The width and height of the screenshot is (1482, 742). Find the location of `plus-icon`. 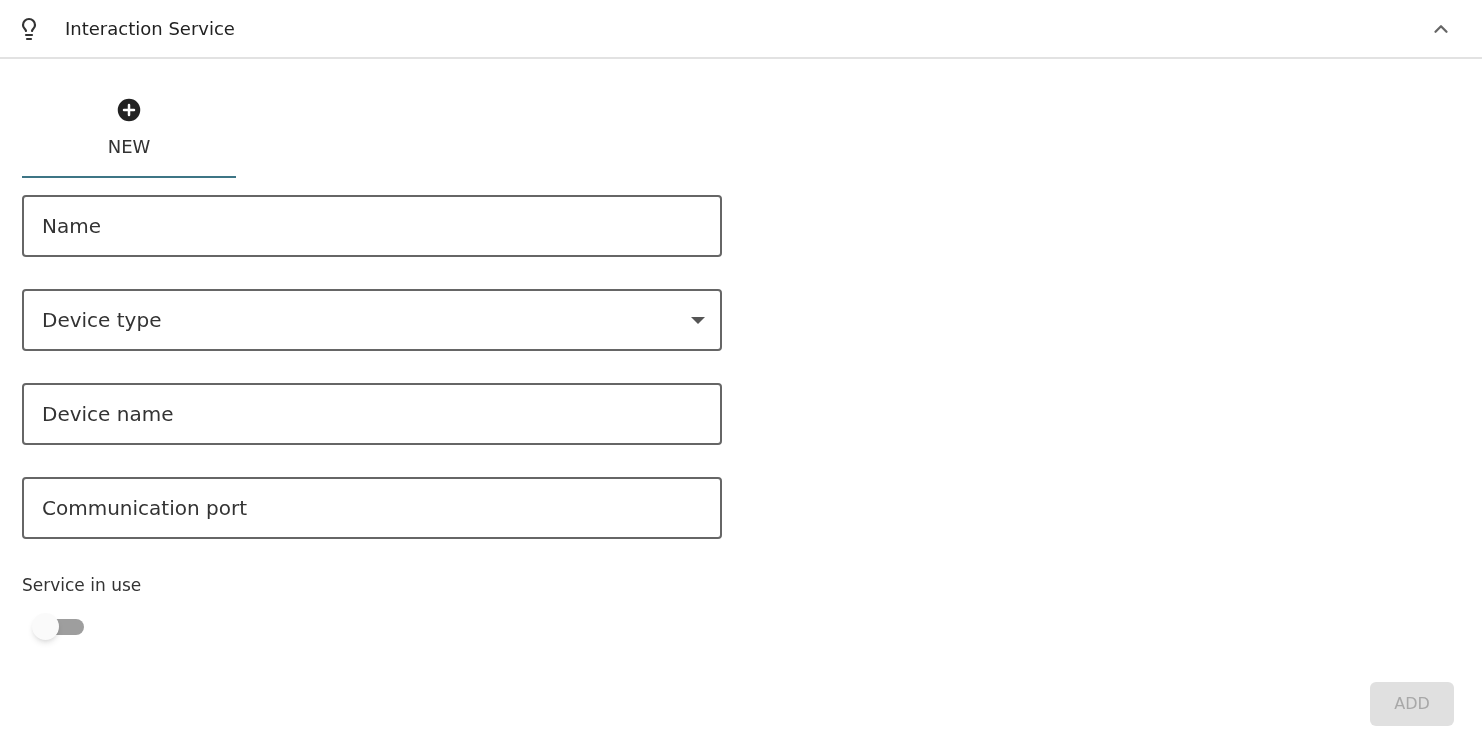

plus-icon is located at coordinates (129, 110).